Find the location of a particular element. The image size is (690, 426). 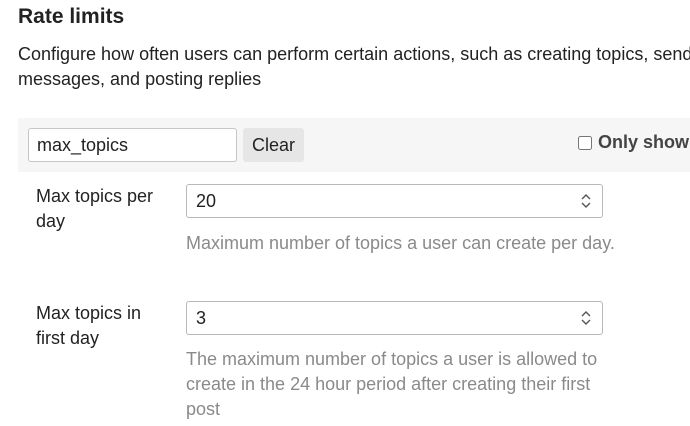

only-show-overridden-checkbox is located at coordinates (585, 142).